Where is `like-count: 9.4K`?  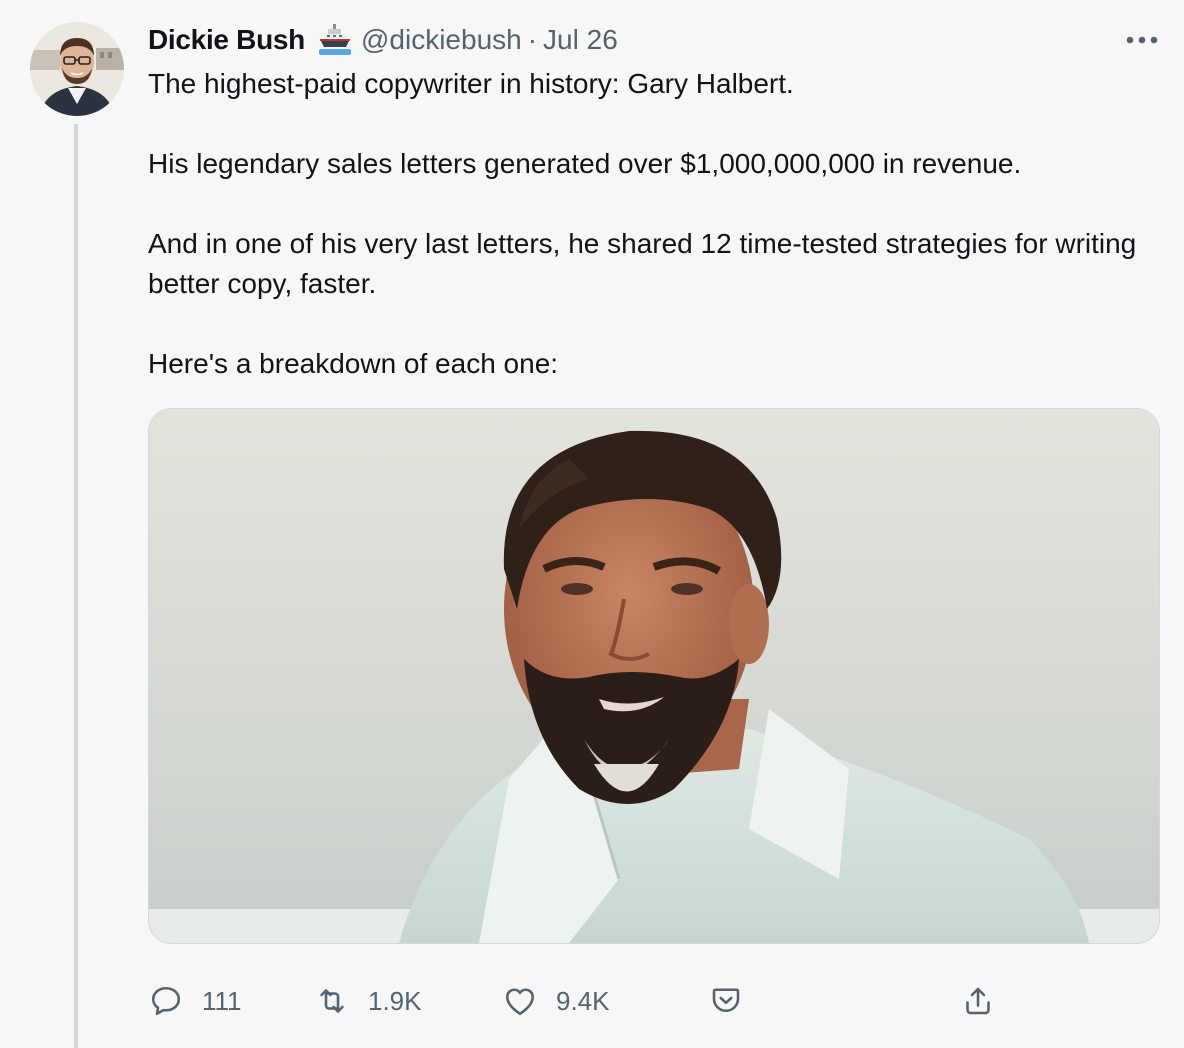 like-count: 9.4K is located at coordinates (583, 1000).